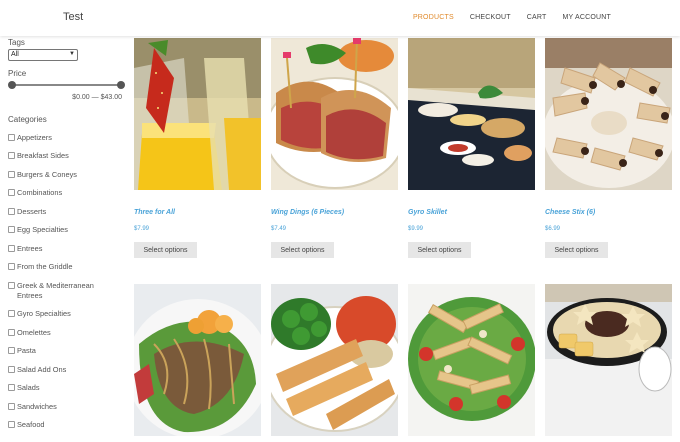 Image resolution: width=680 pixels, height=442 pixels. I want to click on tags-label: Tags, so click(16, 42).